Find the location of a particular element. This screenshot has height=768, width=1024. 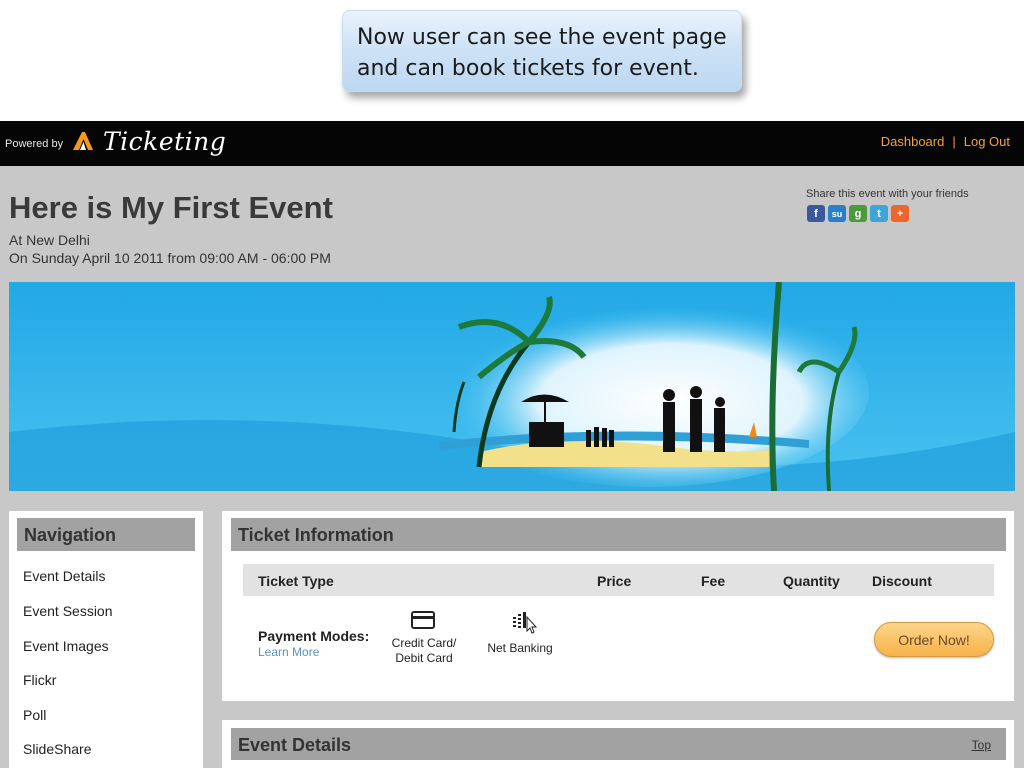

logout-link: Log Out is located at coordinates (987, 141).